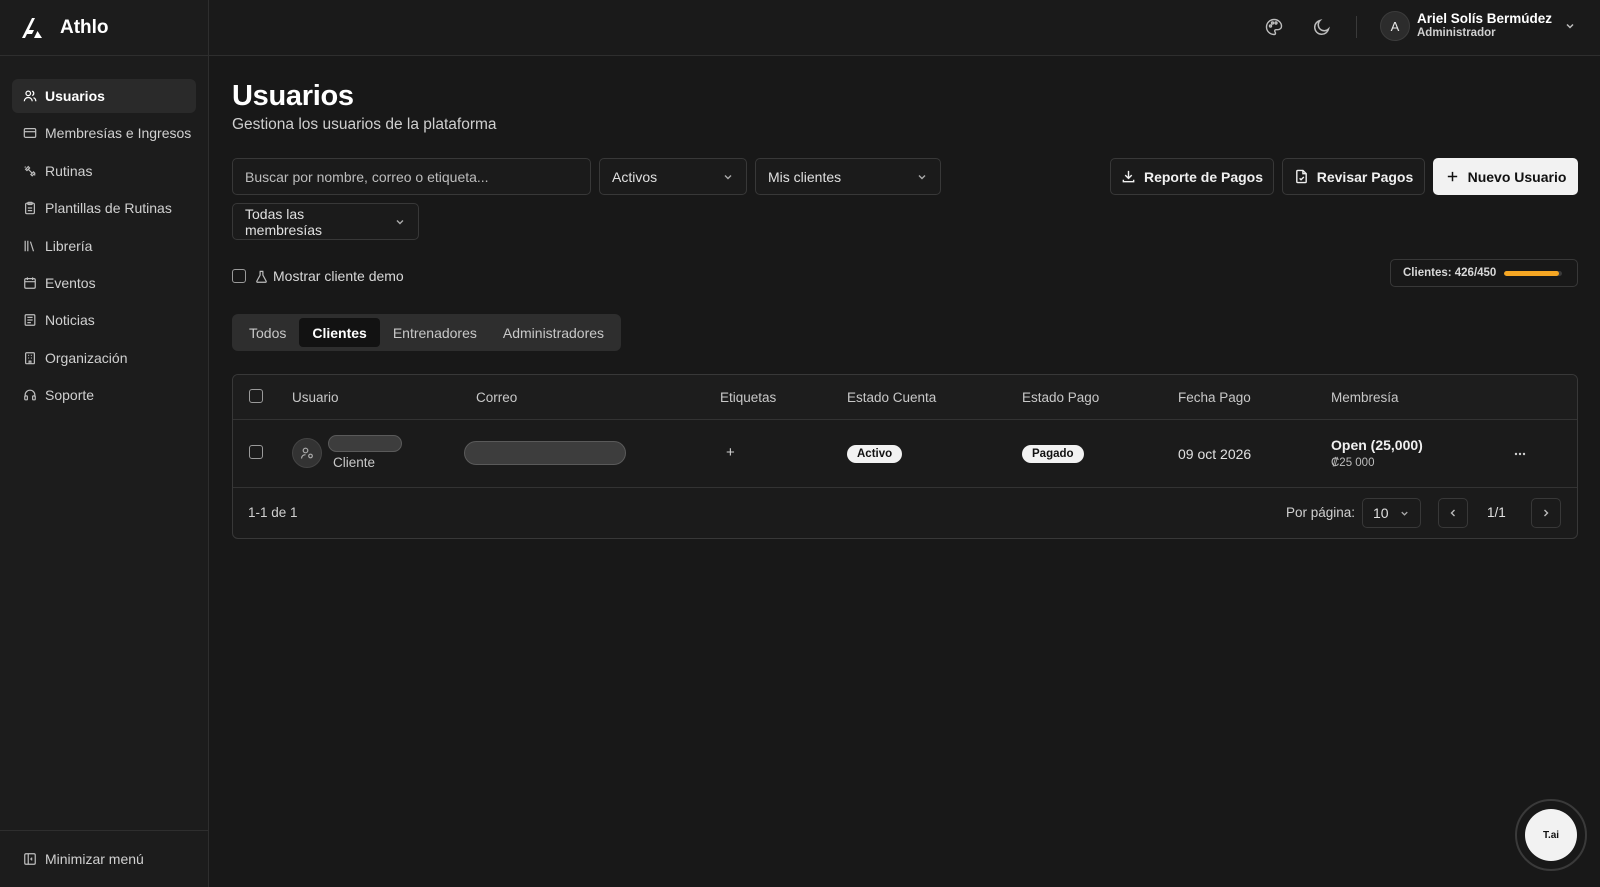 The height and width of the screenshot is (887, 1600). I want to click on avatar, so click(307, 453).